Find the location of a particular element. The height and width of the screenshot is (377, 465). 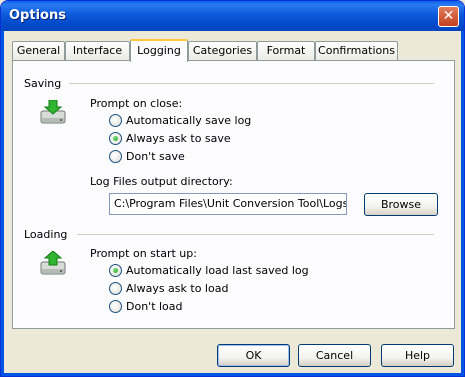

title-bar: Options ✕ is located at coordinates (232, 16).